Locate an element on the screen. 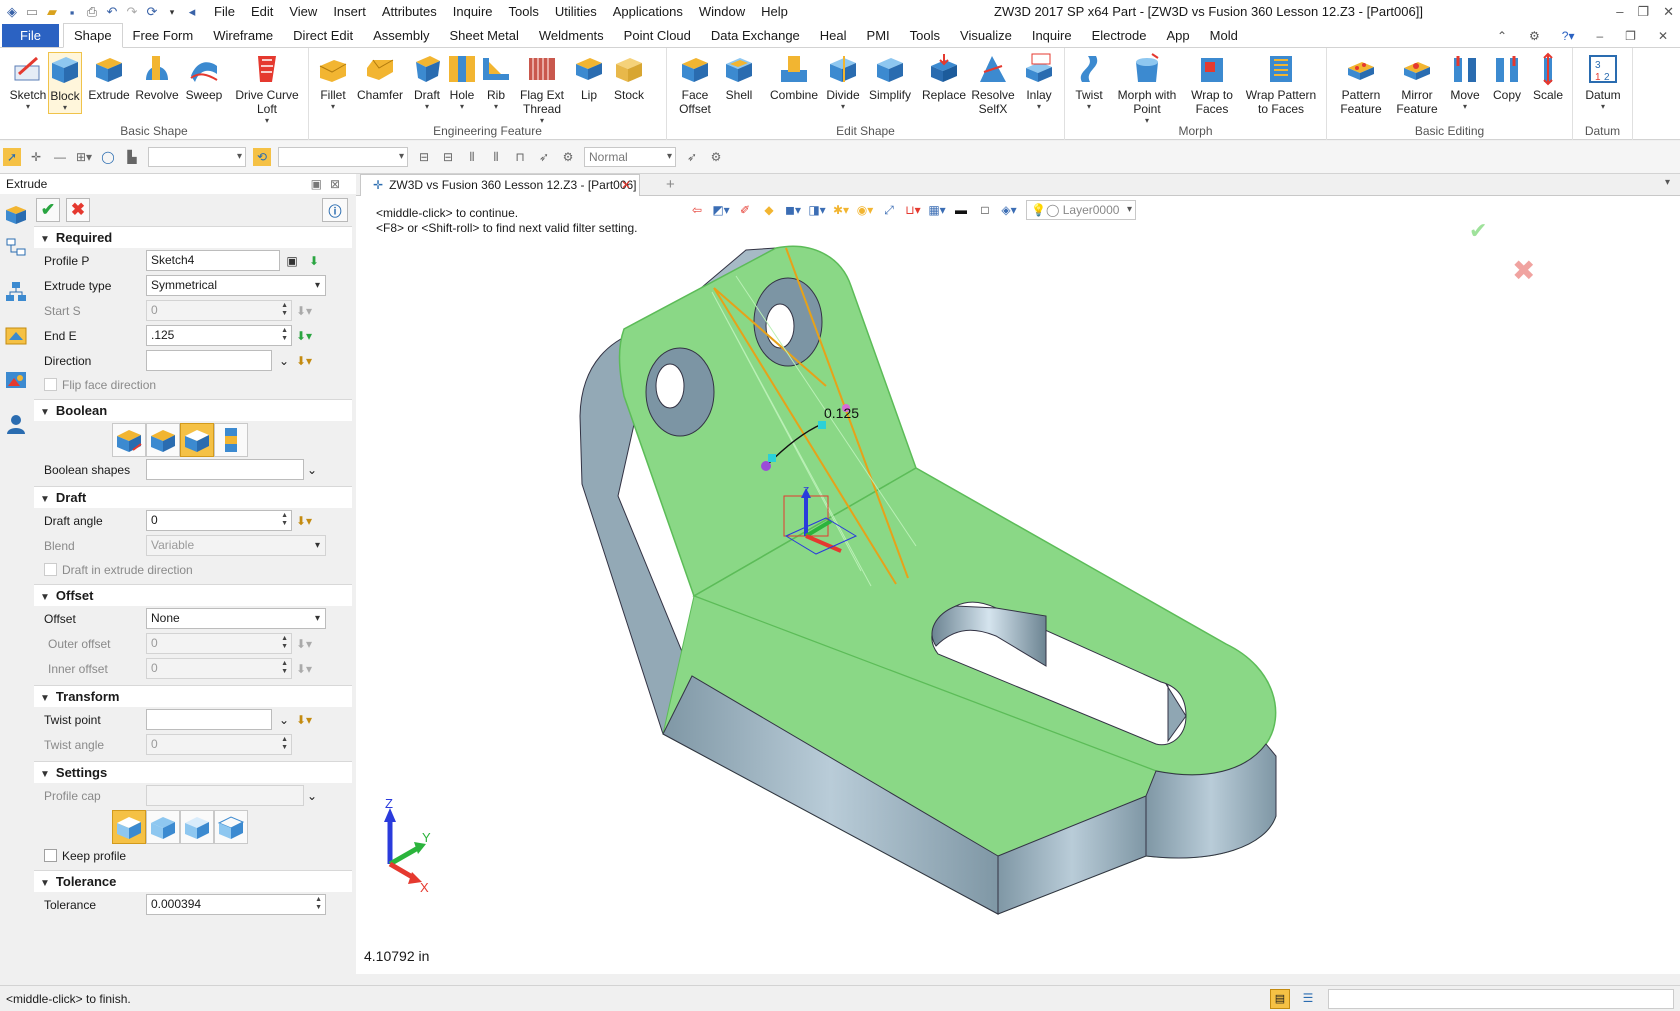 The image size is (1680, 1011). app-logo-icon: ◈ is located at coordinates (12, 12).